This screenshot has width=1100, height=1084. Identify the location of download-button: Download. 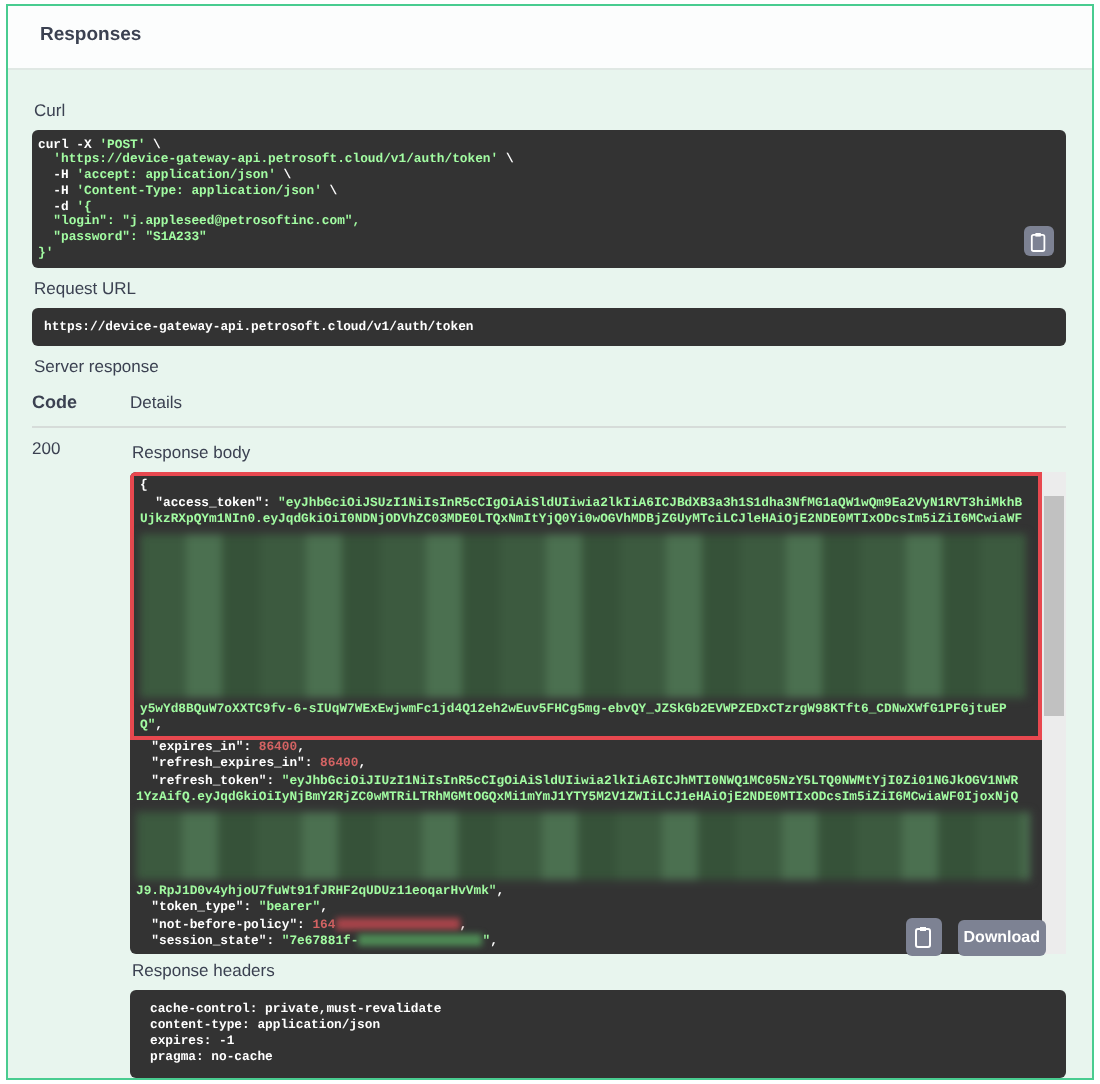
(1001, 938).